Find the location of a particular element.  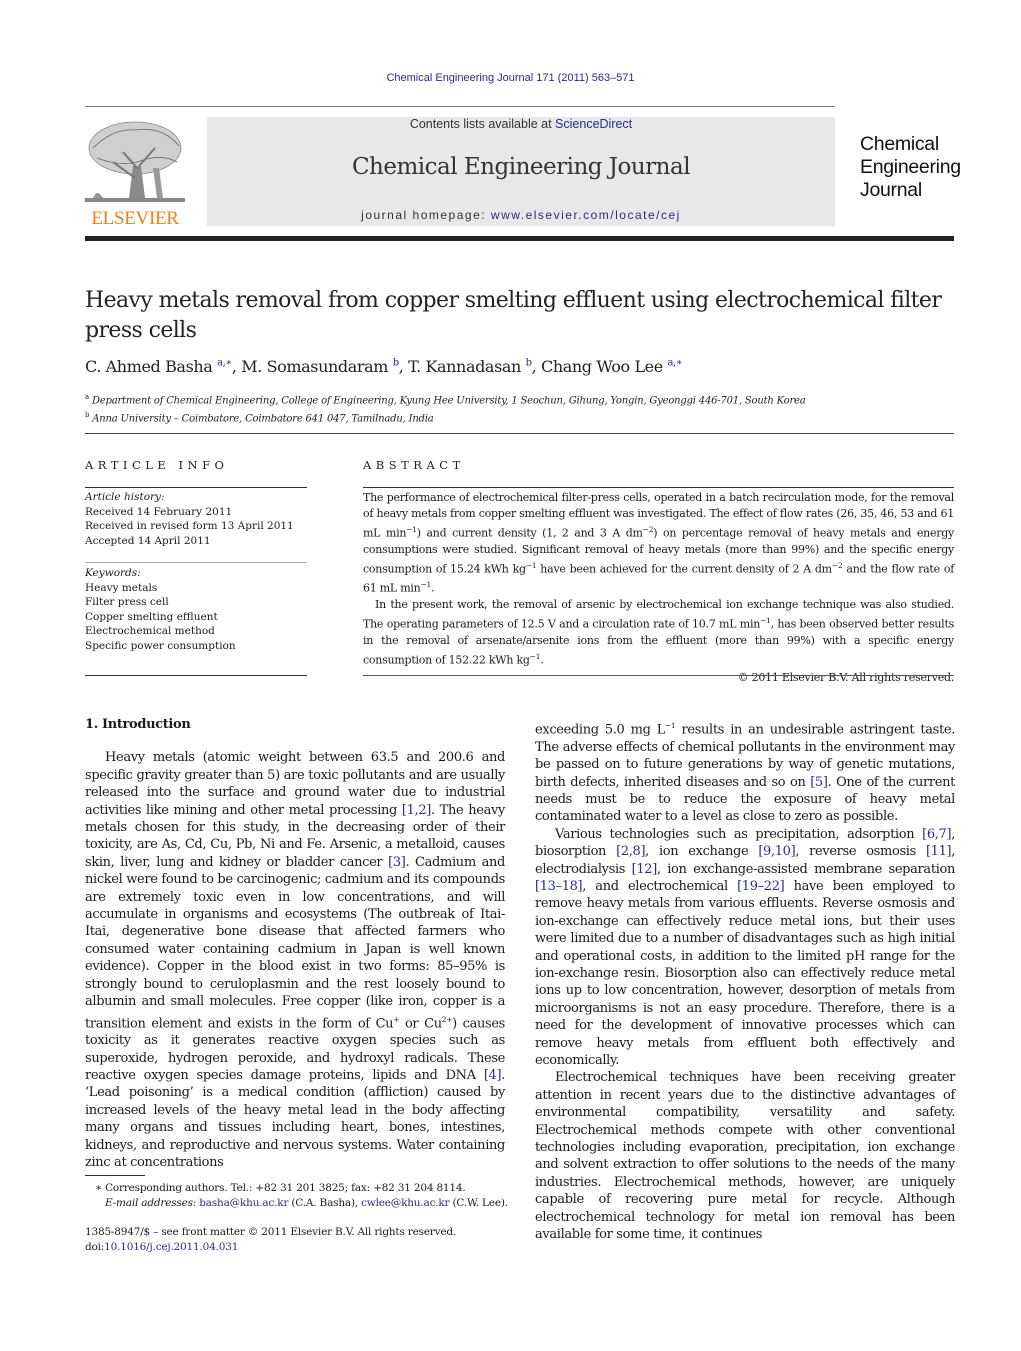

citation-ref: [13–18] is located at coordinates (559, 886).